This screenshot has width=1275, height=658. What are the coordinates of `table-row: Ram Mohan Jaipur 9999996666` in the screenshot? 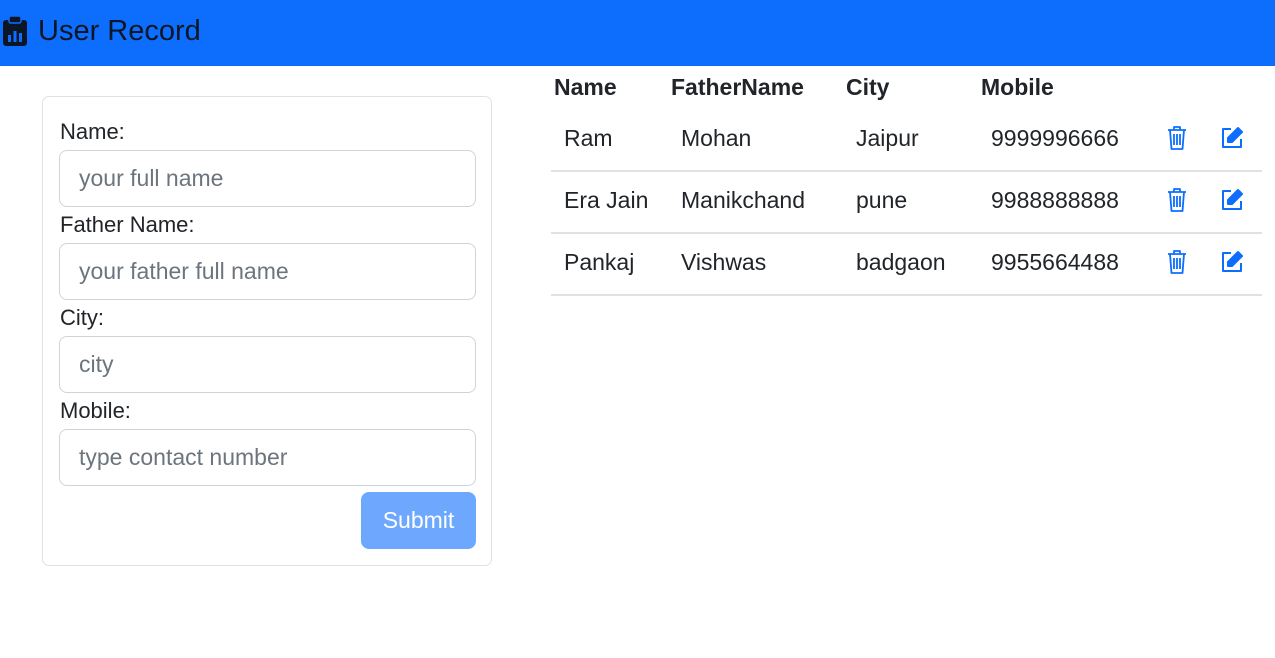 It's located at (906, 141).